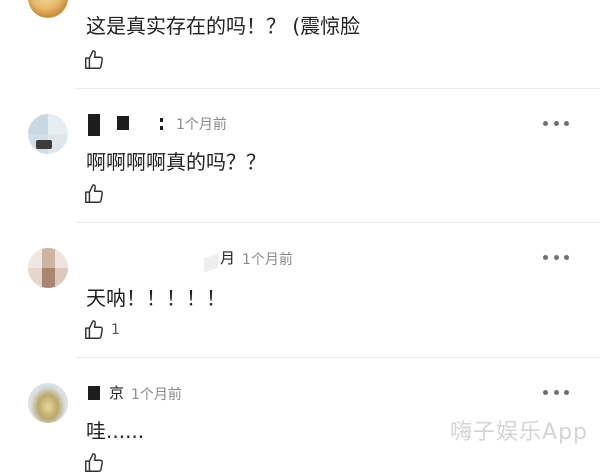 The image size is (600, 474). I want to click on comment-text: 啊啊啊啊真的吗？？, so click(176, 162).